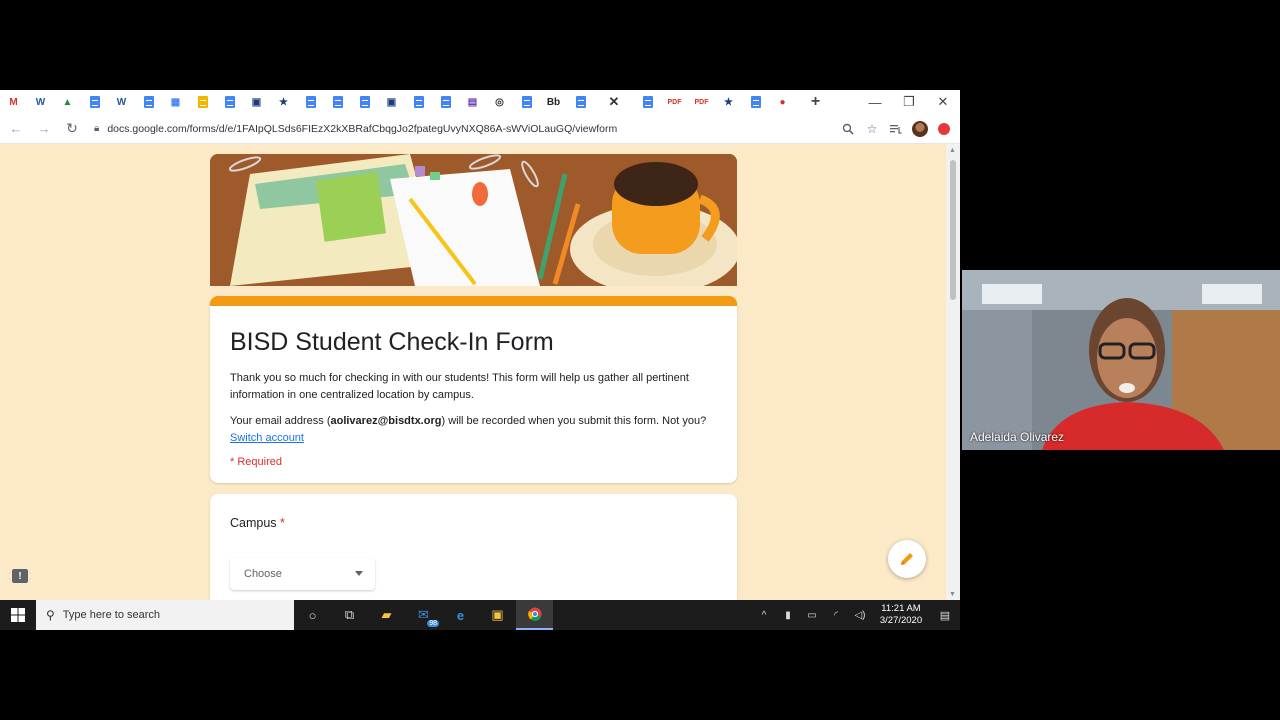 The image size is (1280, 720). I want to click on action-center-icon: ▤, so click(945, 615).